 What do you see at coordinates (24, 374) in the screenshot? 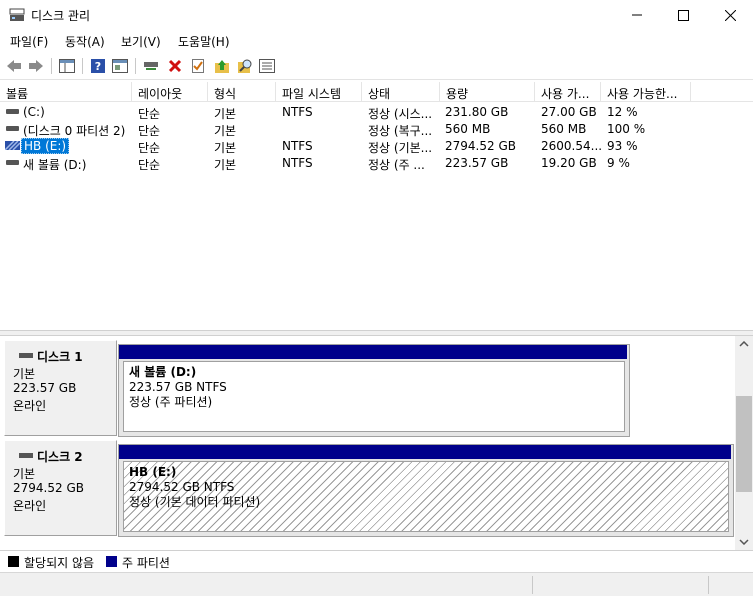
I see `disk-type: 기본` at bounding box center [24, 374].